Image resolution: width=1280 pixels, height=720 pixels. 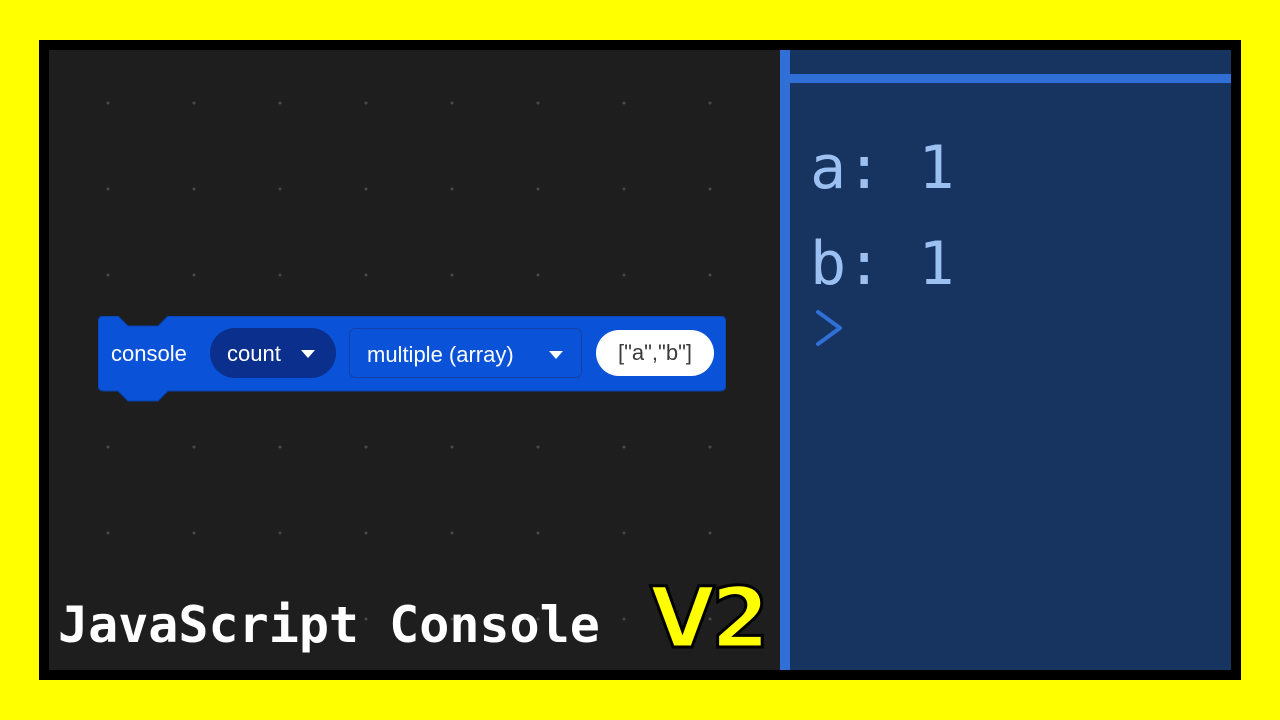 I want to click on console-header, so click(x=1010, y=62).